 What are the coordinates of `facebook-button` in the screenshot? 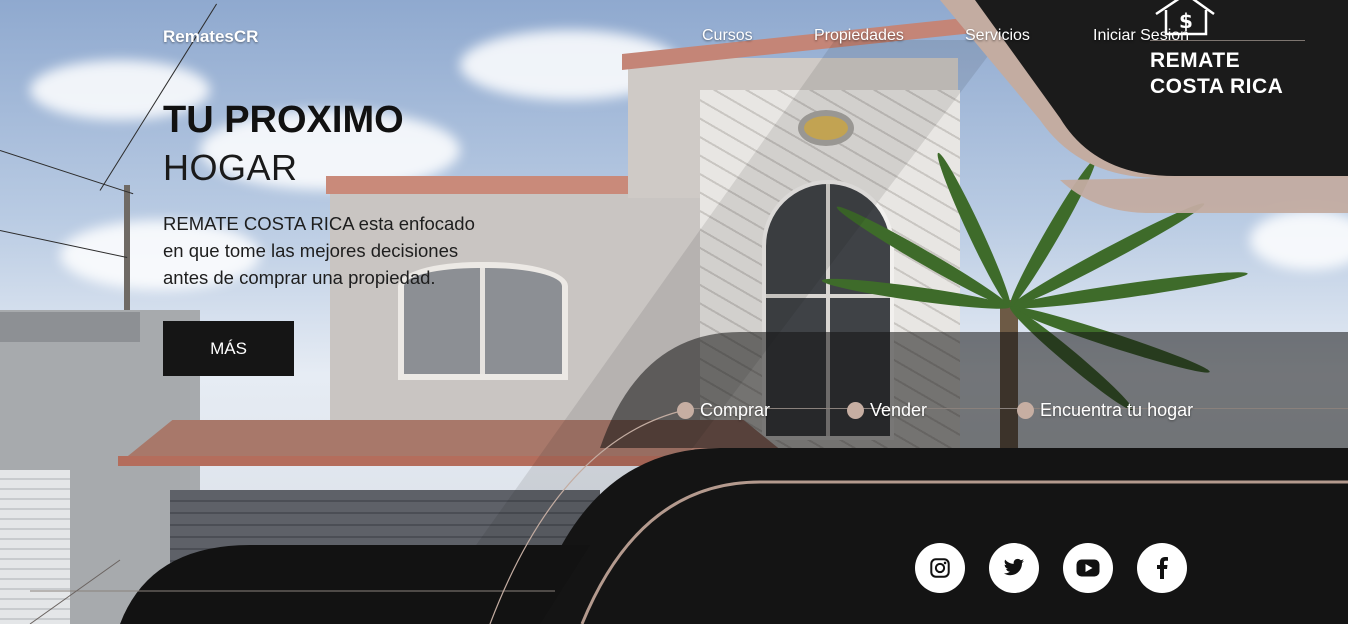 It's located at (1162, 568).